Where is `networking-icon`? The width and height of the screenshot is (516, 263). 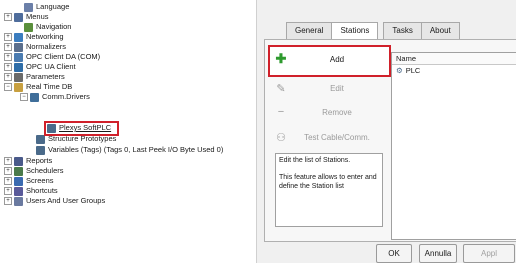 networking-icon is located at coordinates (18, 37).